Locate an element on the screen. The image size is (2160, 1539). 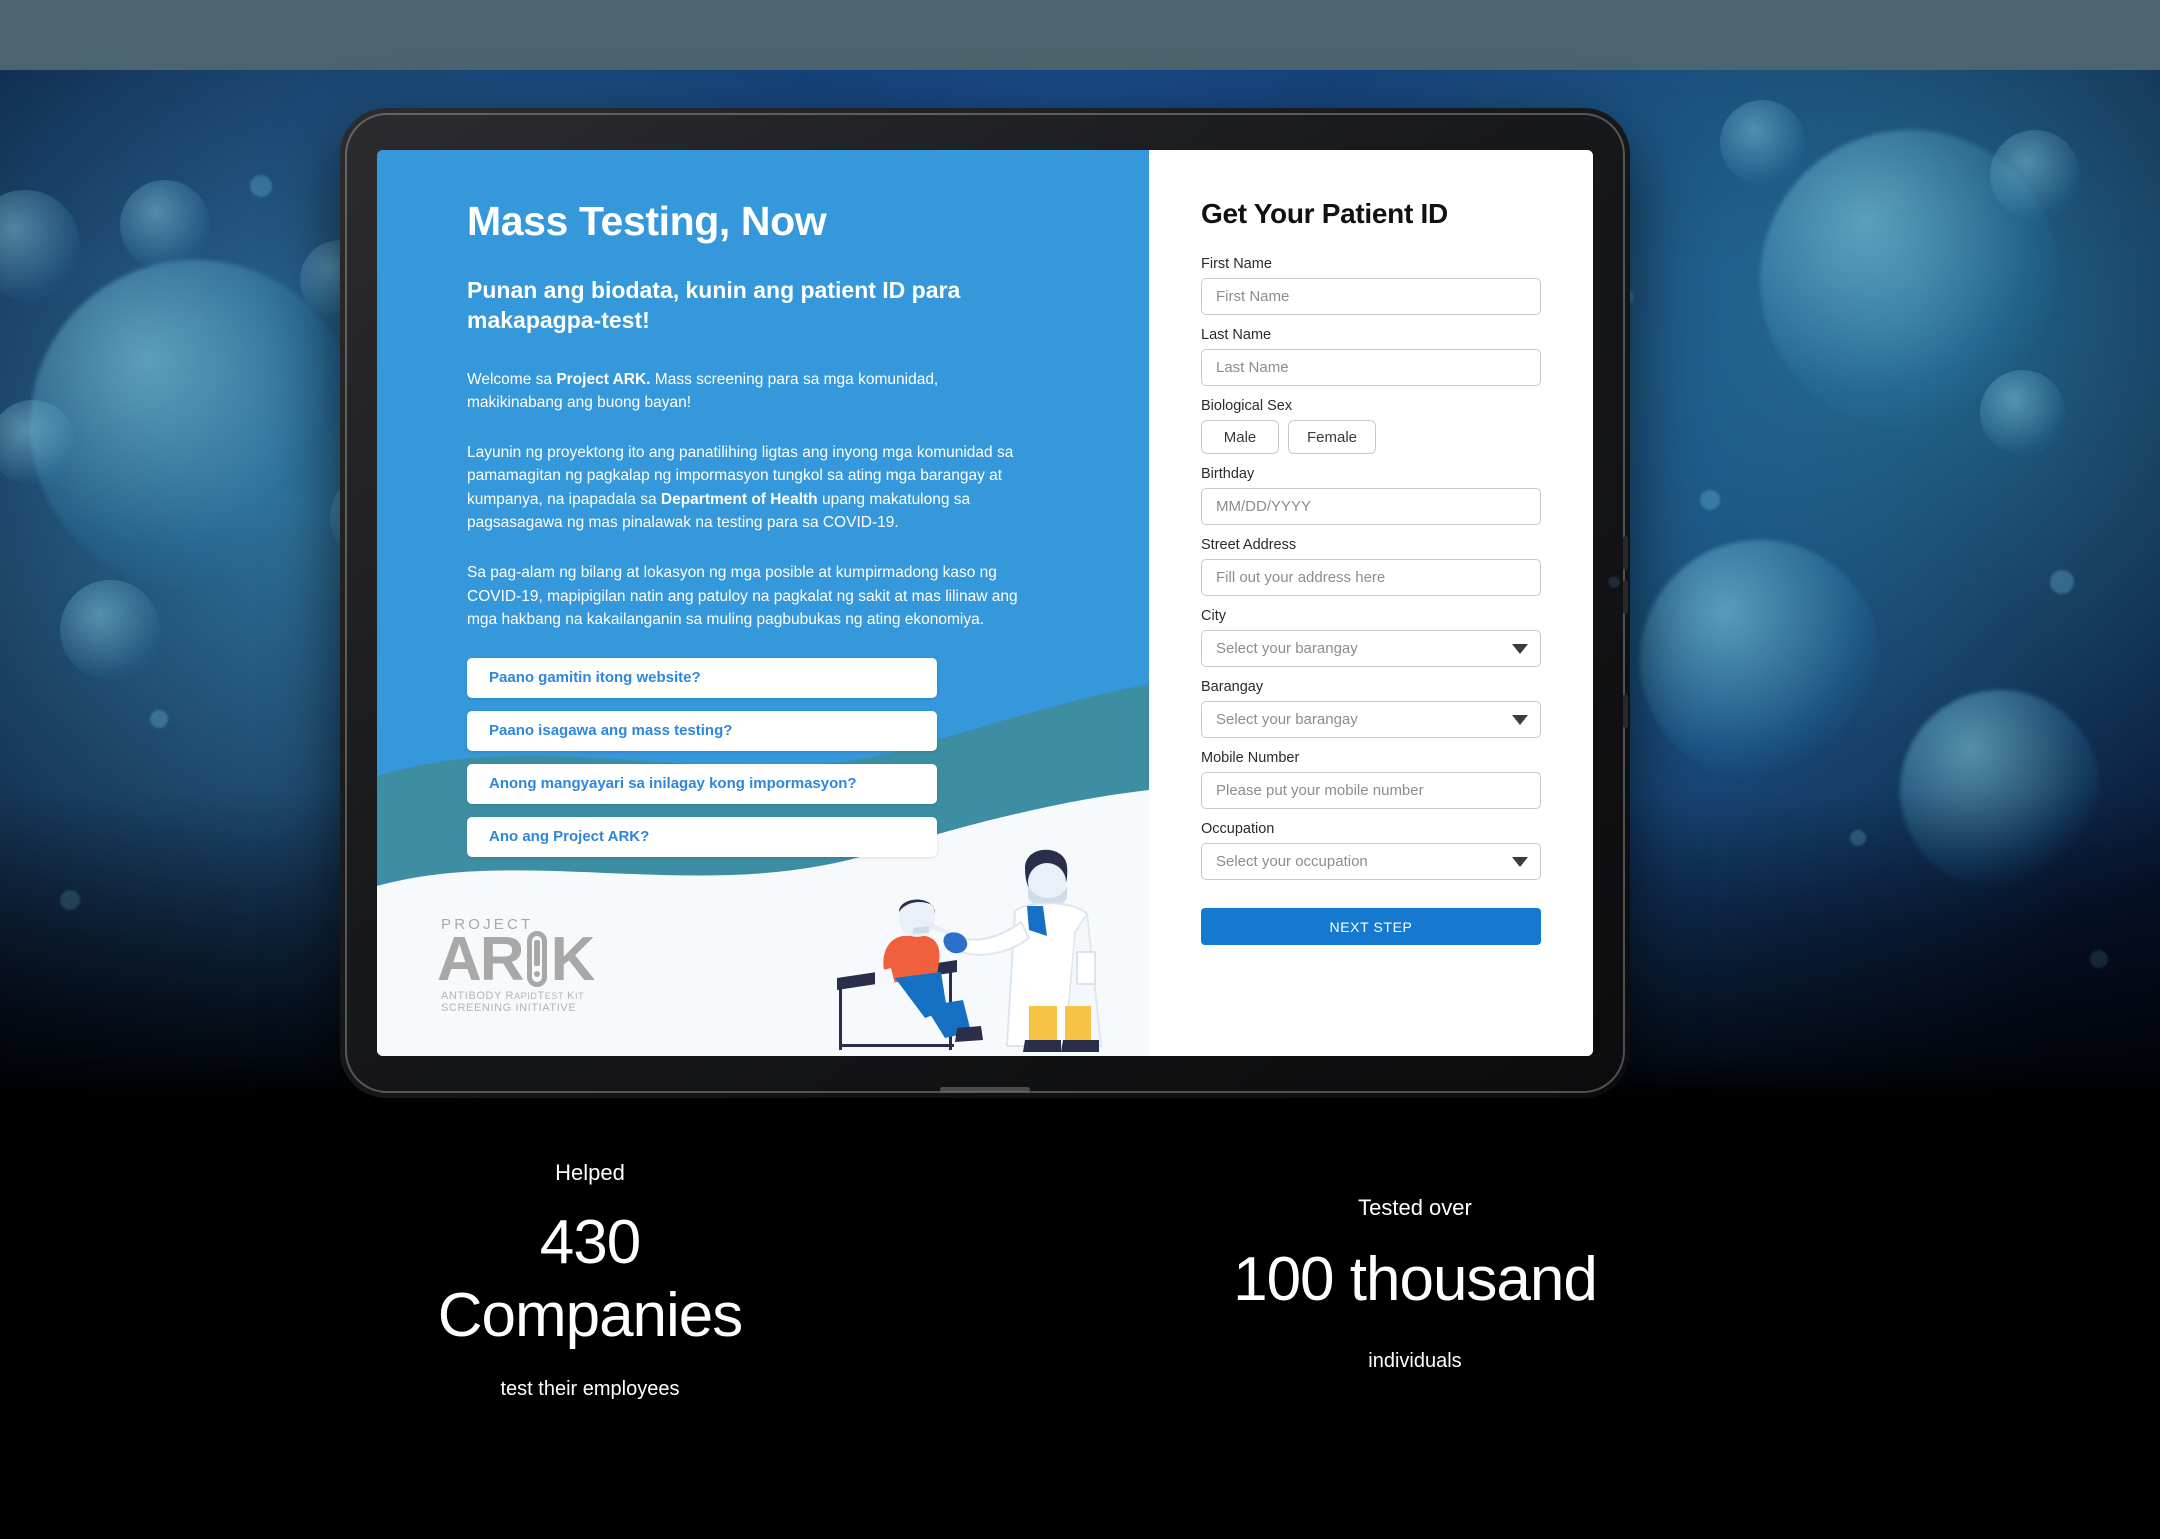
occupation-select: Select your occupation is located at coordinates (1371, 861).